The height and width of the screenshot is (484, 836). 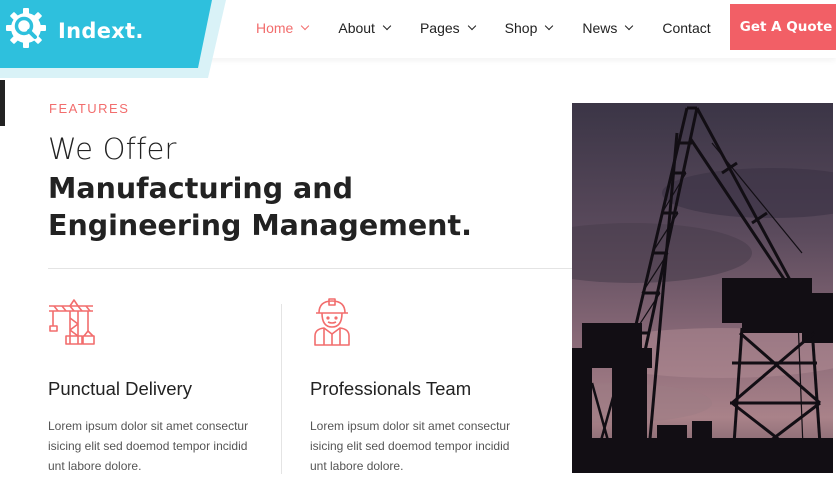 I want to click on nav-label: Shop, so click(x=521, y=28).